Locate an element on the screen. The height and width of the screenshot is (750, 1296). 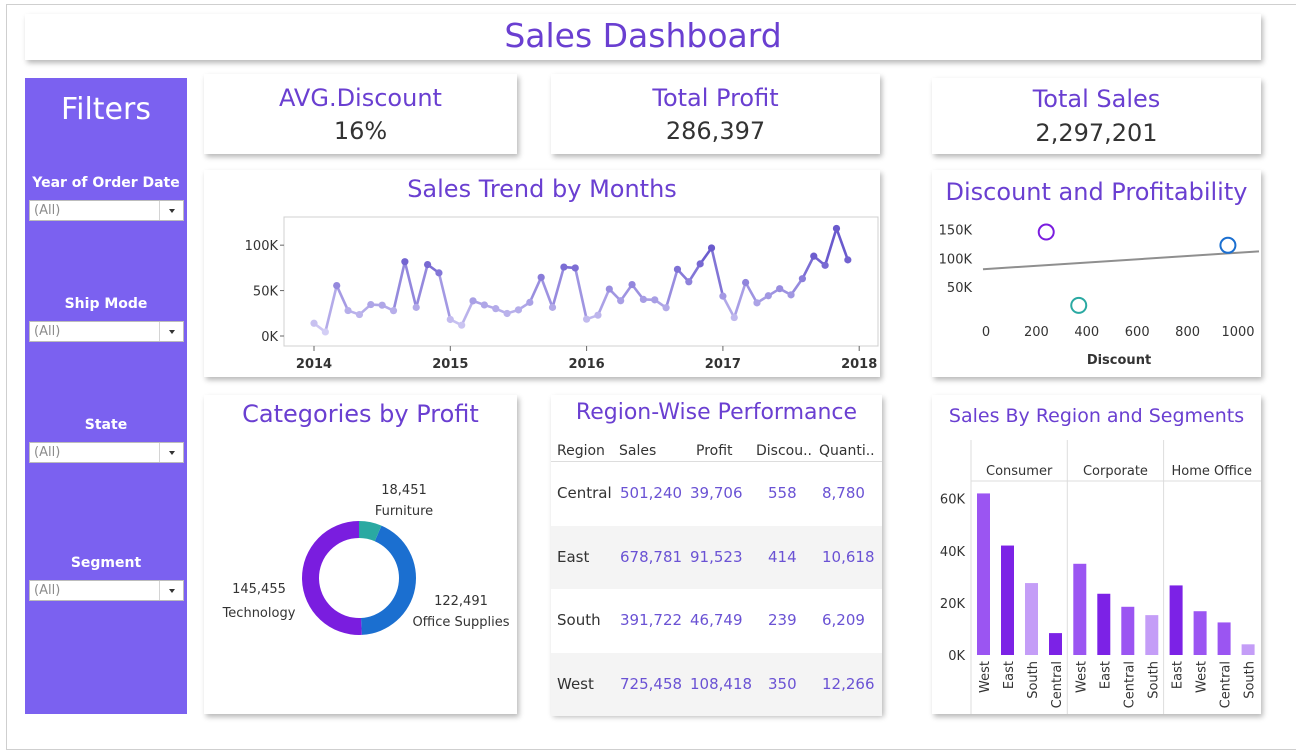
table-column-header: Discou.. is located at coordinates (784, 451).